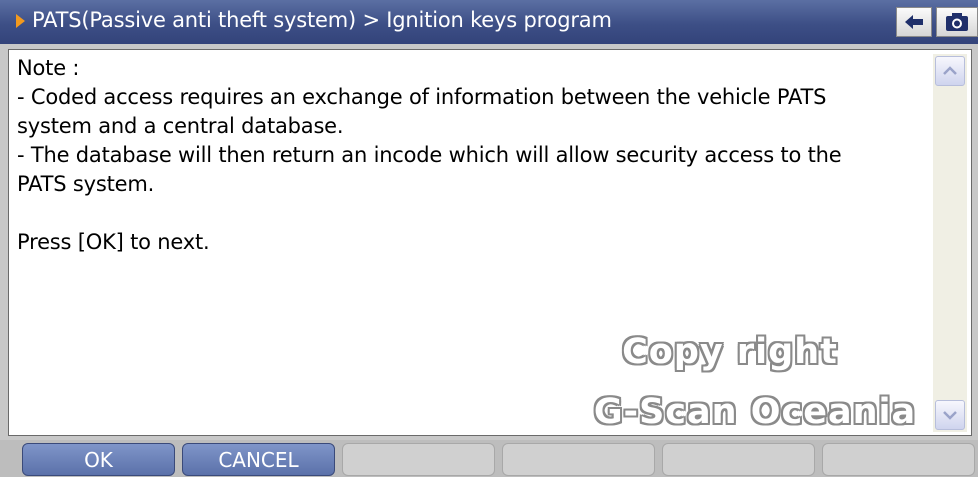 The height and width of the screenshot is (477, 978). I want to click on back-arrow-icon, so click(914, 22).